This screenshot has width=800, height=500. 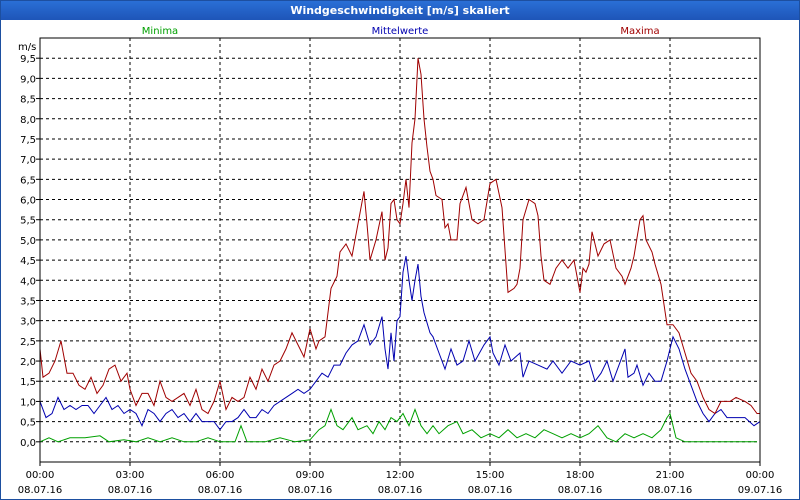 I want to click on legend-minima: Minima, so click(x=160, y=31).